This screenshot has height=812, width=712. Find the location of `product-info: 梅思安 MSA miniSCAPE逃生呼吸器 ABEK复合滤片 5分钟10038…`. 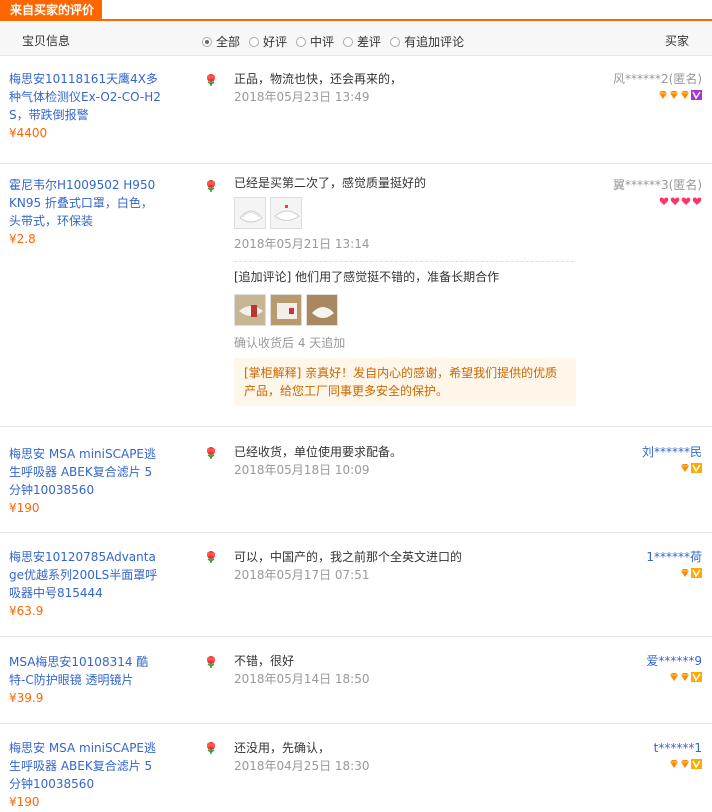

product-info: 梅思安 MSA miniSCAPE逃生呼吸器 ABEK复合滤片 5分钟10038… is located at coordinates (85, 481).